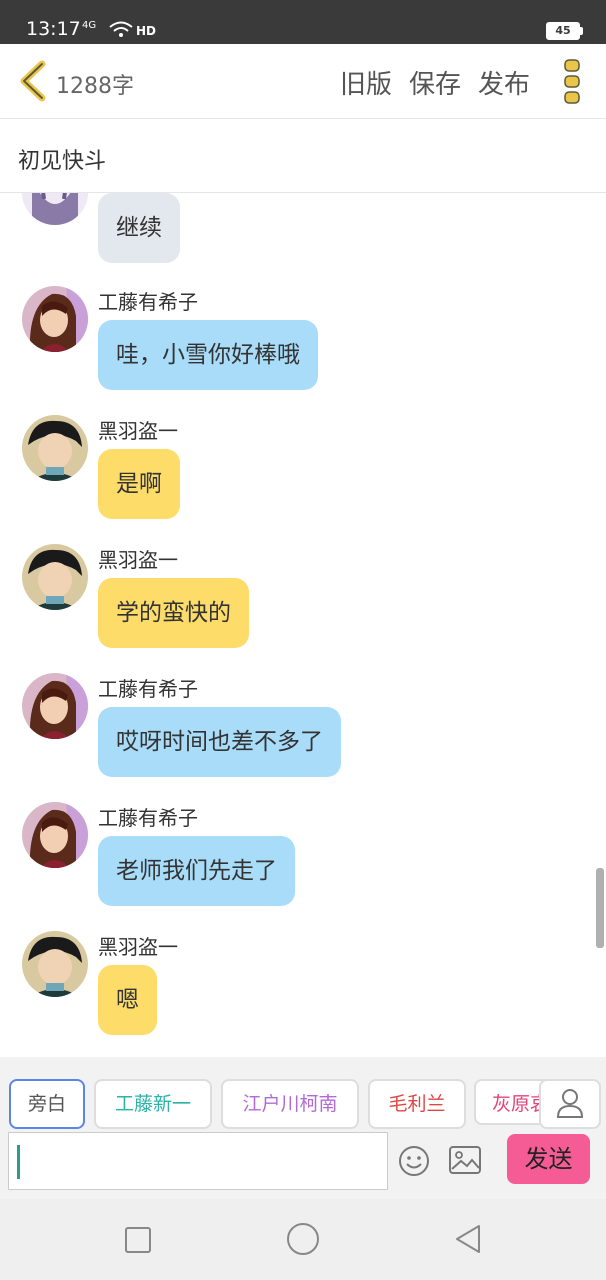 This screenshot has width=606, height=1280. Describe the element at coordinates (366, 82) in the screenshot. I see `old-version-button: 旧版` at that location.